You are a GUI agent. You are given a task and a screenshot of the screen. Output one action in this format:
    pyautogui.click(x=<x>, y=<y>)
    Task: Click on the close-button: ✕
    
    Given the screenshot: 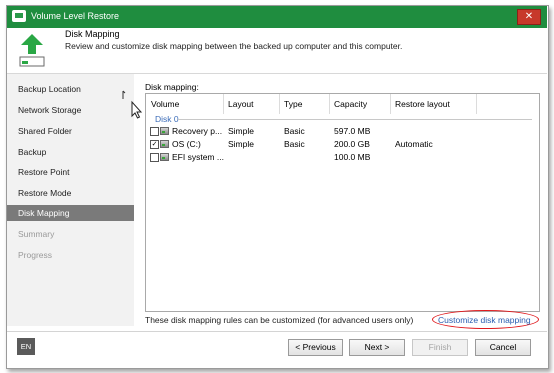 What is the action you would take?
    pyautogui.click(x=529, y=17)
    